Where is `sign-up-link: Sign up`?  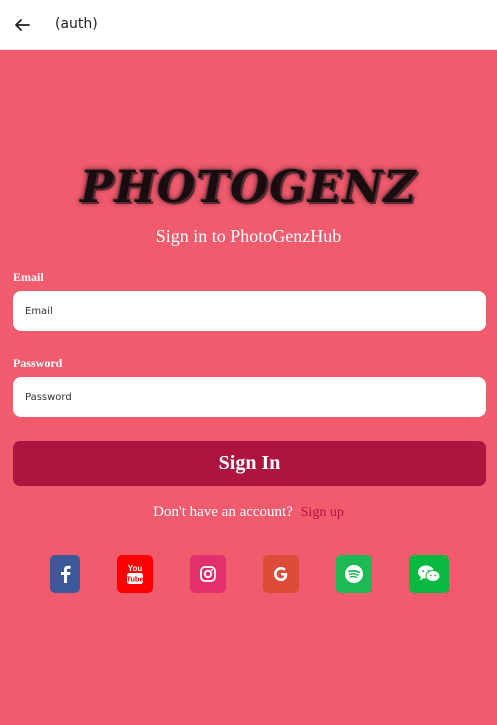 sign-up-link: Sign up is located at coordinates (322, 512).